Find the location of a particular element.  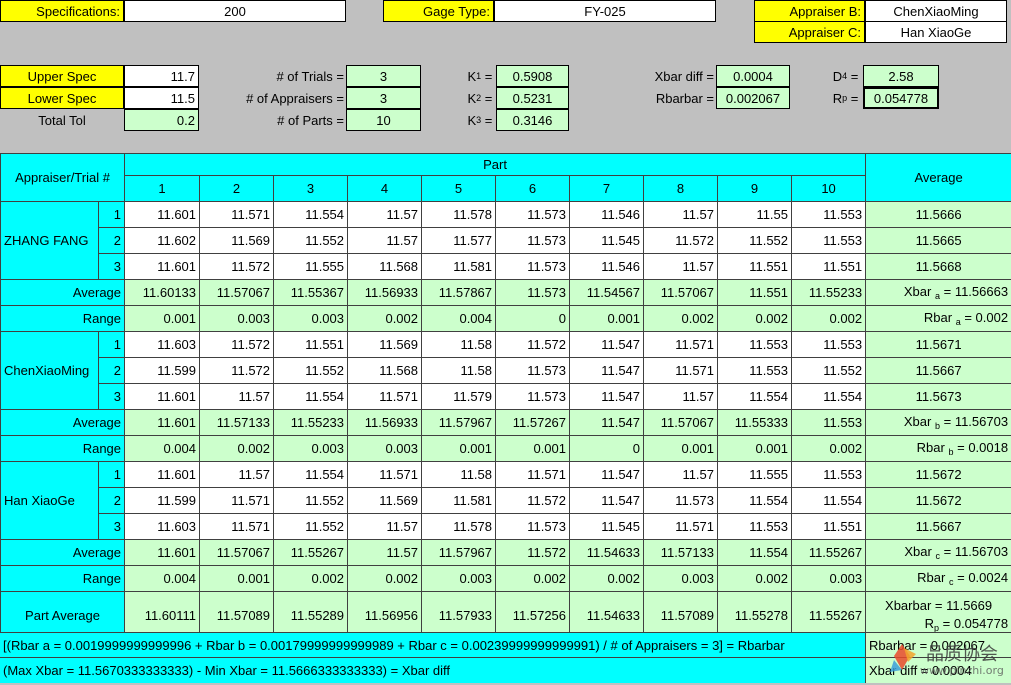

average-cell: 11.551 is located at coordinates (755, 293).